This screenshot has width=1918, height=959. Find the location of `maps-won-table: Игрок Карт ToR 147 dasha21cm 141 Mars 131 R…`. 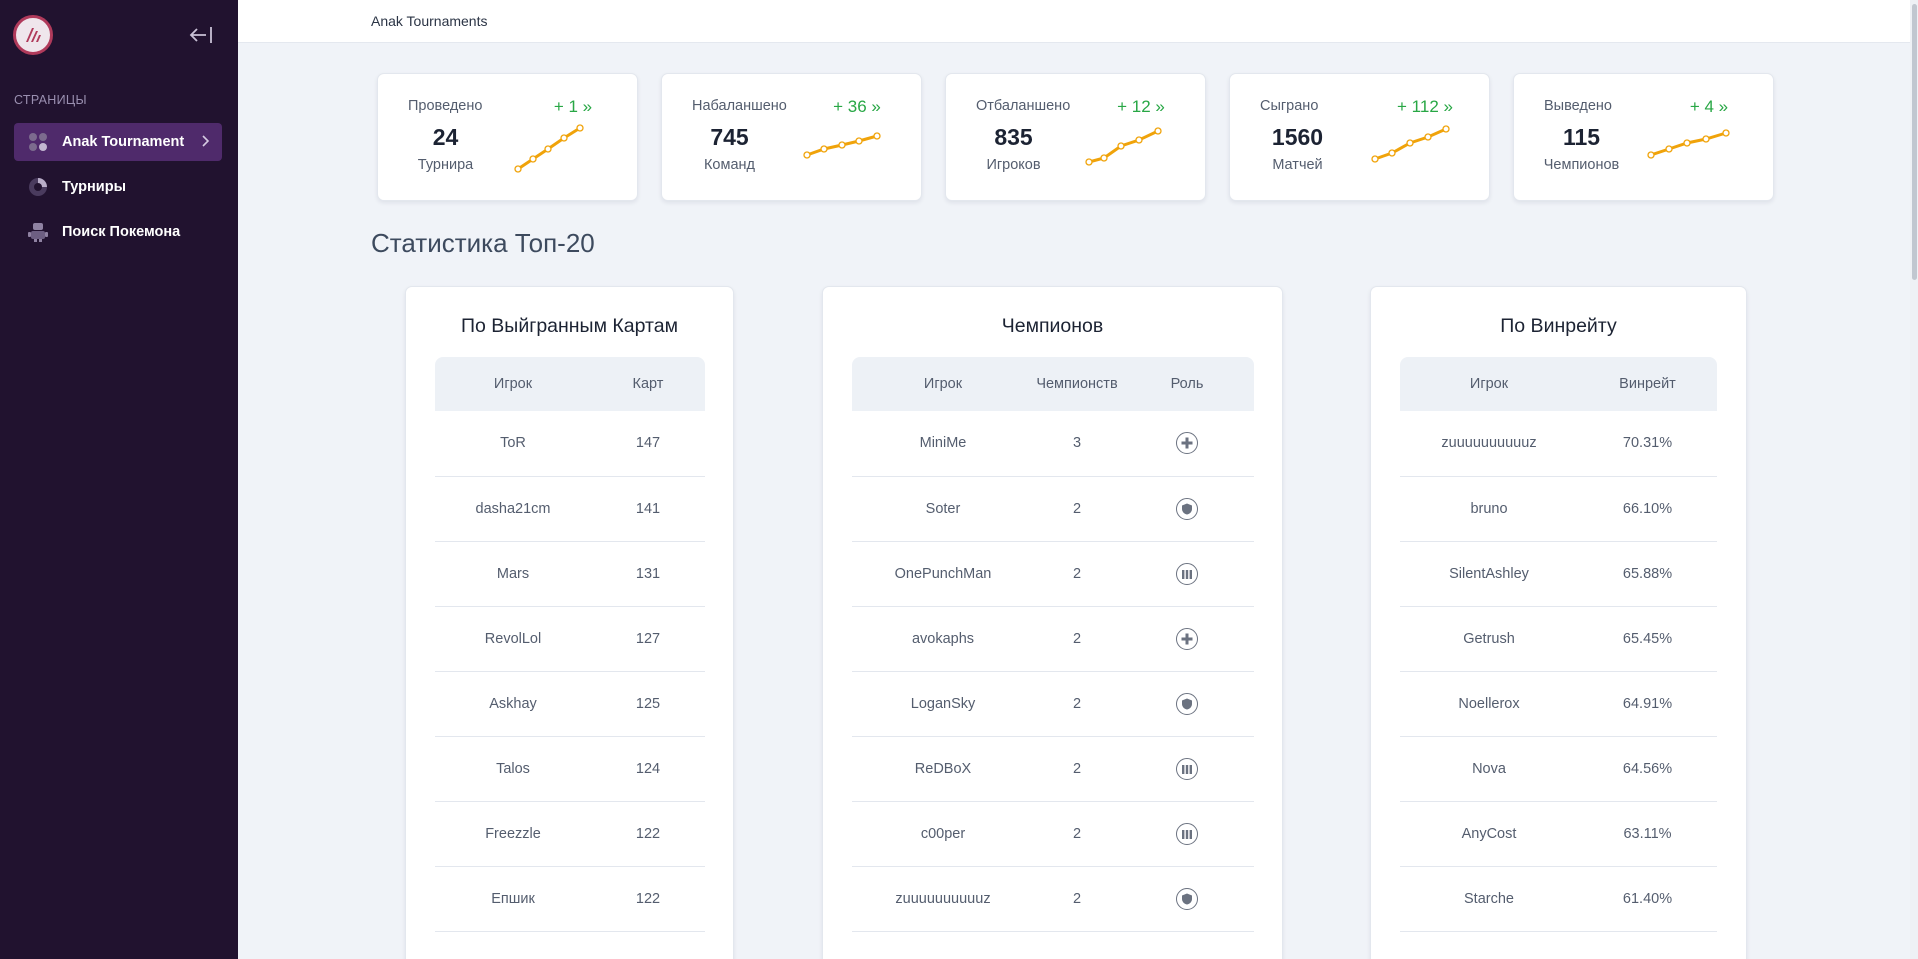

maps-won-table: Игрок Карт ToR 147 dasha21cm 141 Mars 131 R… is located at coordinates (570, 644).